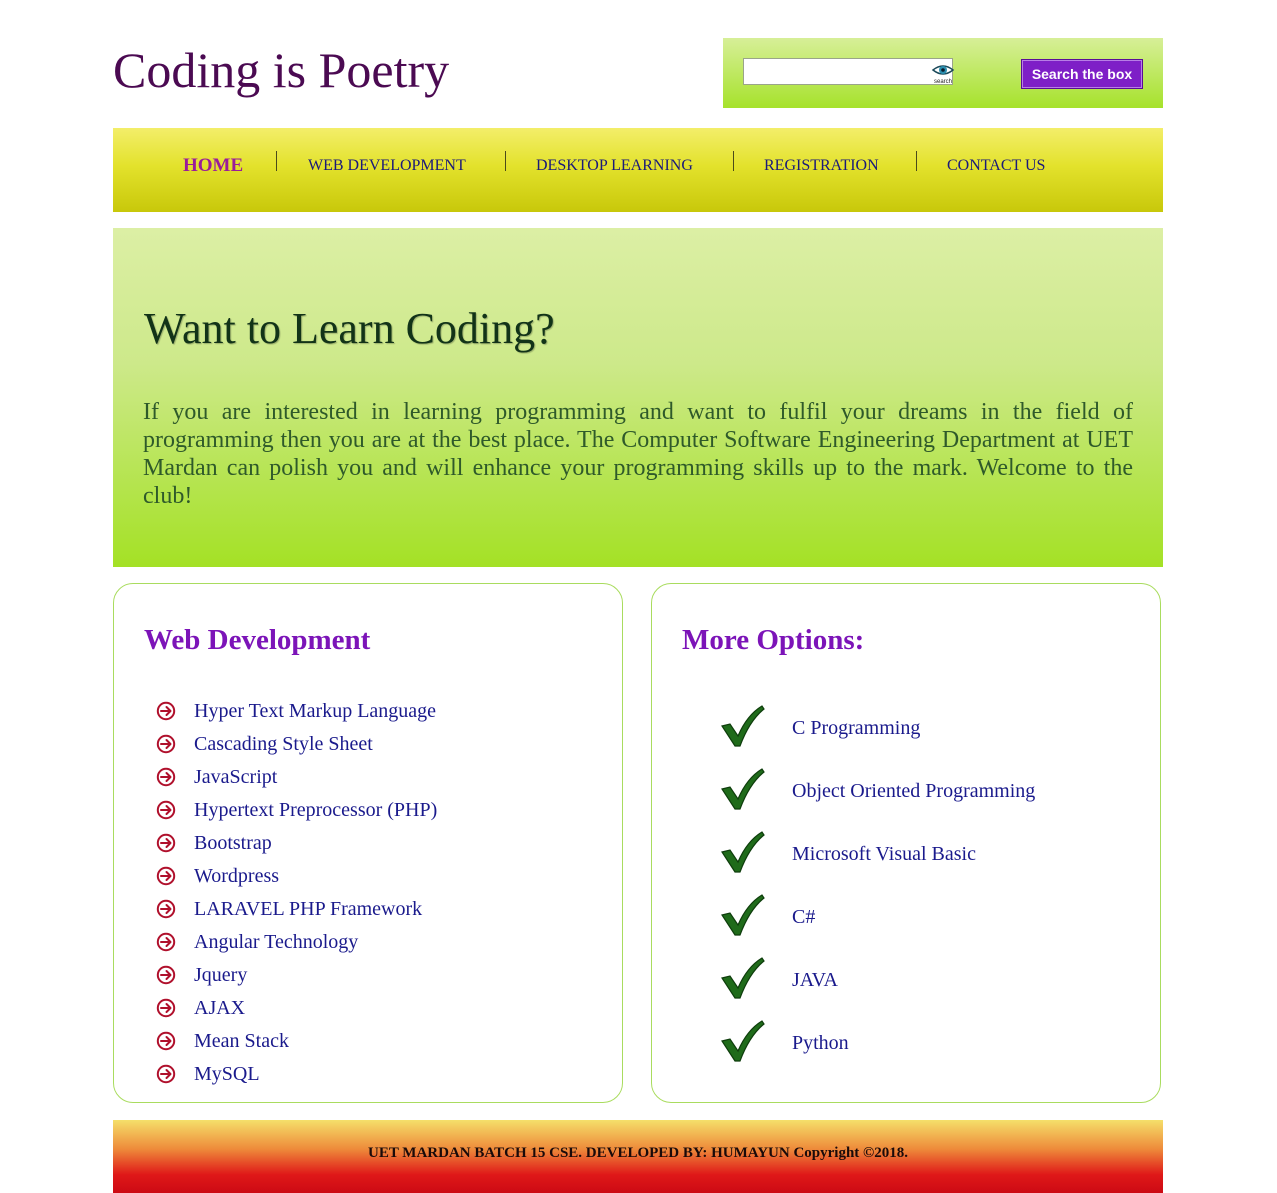 The image size is (1277, 1193). Describe the element at coordinates (884, 854) in the screenshot. I see `list-item-label: Microsoft Visual Basic` at that location.